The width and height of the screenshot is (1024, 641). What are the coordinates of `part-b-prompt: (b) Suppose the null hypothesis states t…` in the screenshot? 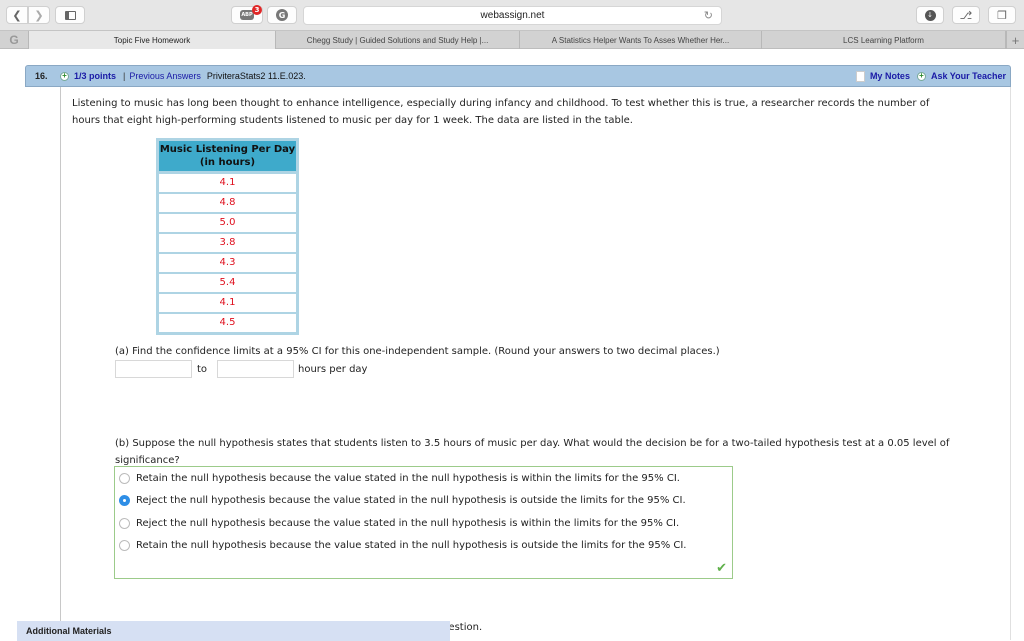 It's located at (532, 452).